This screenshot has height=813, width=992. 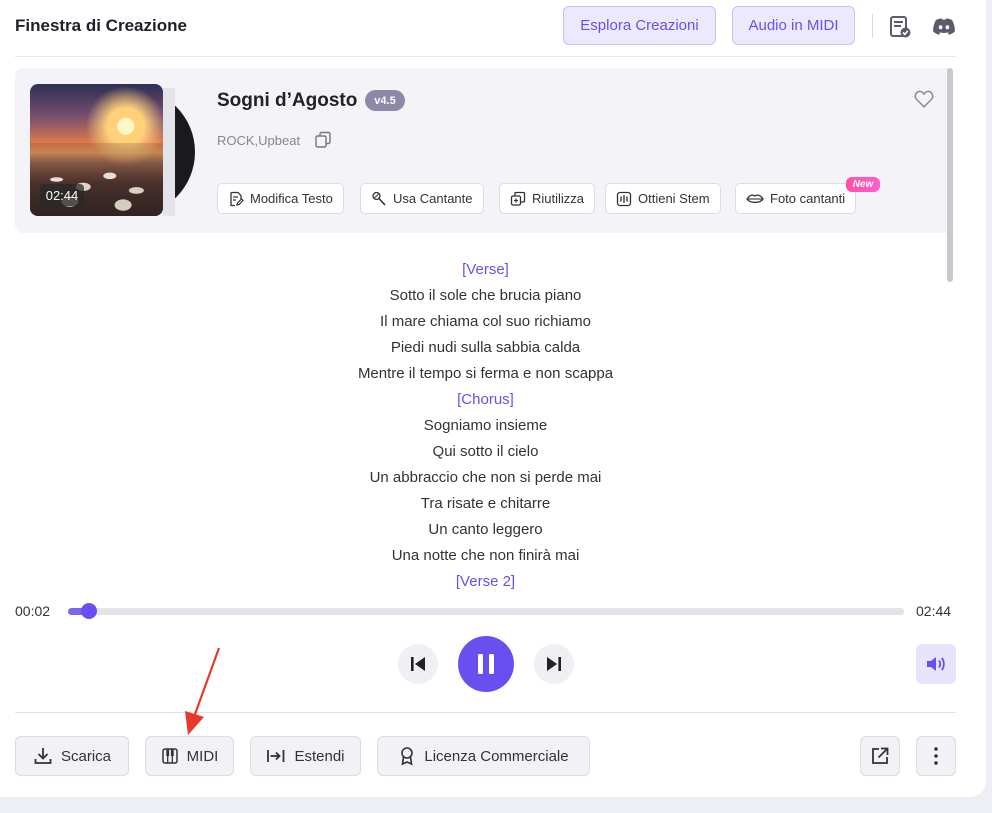 I want to click on new-badge: New, so click(x=863, y=184).